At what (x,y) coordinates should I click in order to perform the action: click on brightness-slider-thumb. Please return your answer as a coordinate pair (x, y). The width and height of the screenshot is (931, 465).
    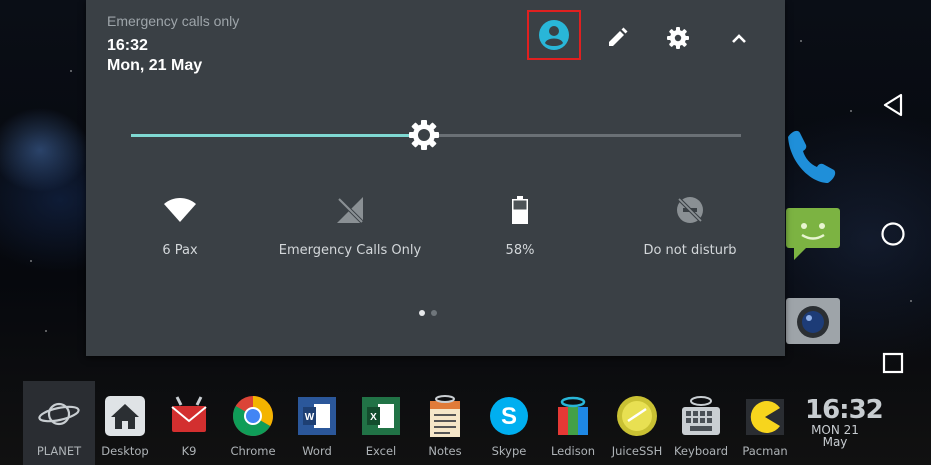
    Looking at the image, I should click on (424, 135).